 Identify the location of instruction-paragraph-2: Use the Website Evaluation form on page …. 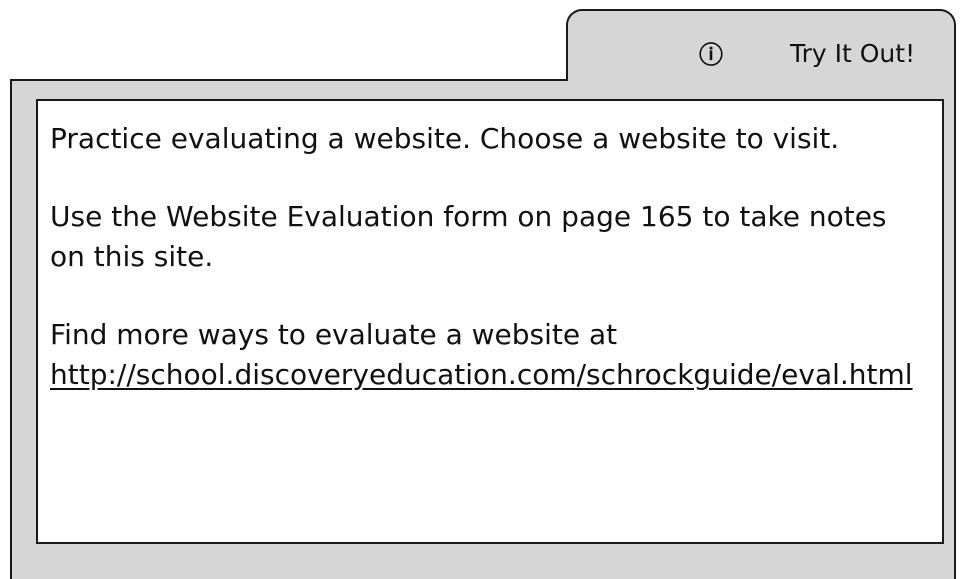
(468, 236).